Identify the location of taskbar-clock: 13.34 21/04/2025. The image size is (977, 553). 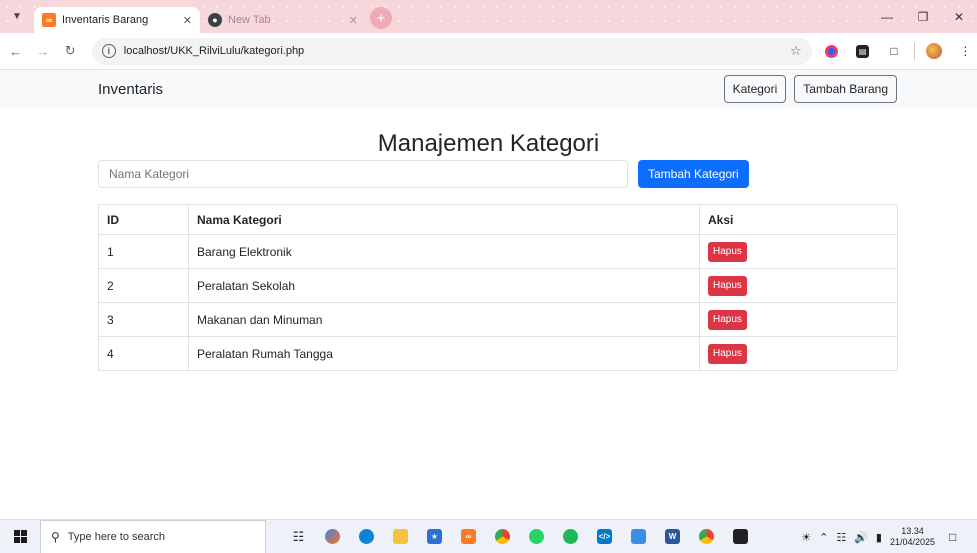
(912, 537).